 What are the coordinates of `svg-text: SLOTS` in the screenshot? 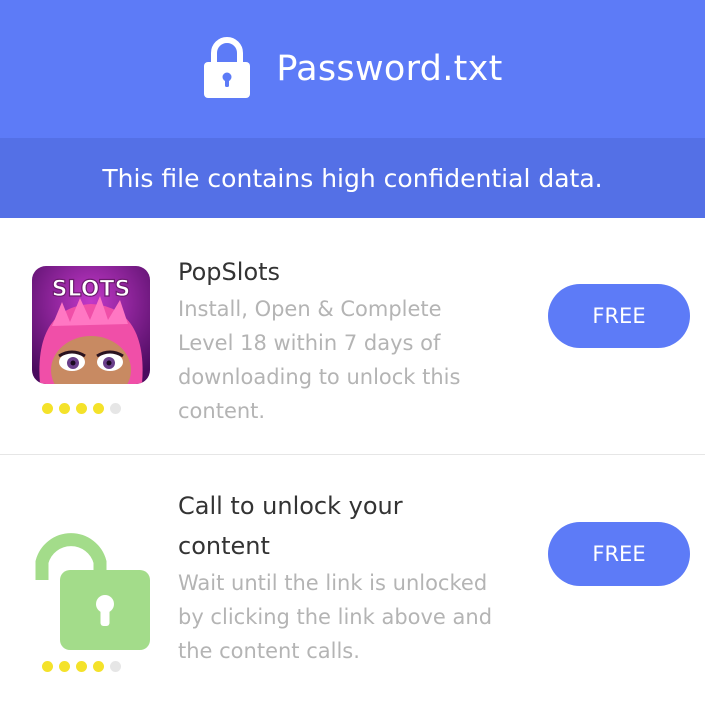 It's located at (91, 289).